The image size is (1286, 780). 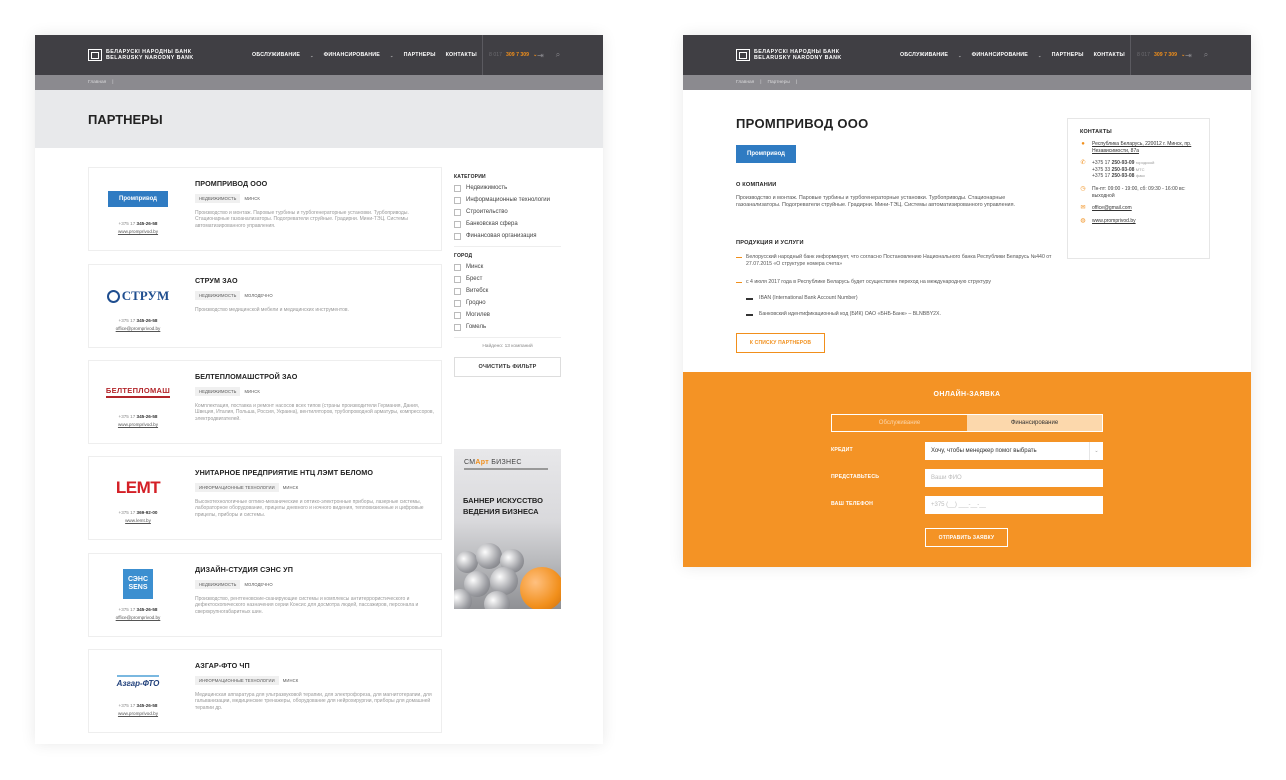 What do you see at coordinates (1034, 423) in the screenshot?
I see `tab-financing: Финансирование` at bounding box center [1034, 423].